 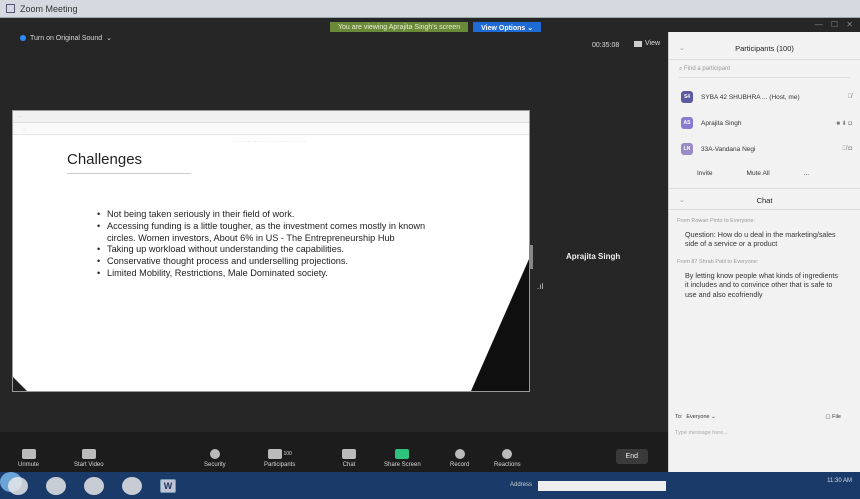 I want to click on mute-all-button: Mute All, so click(x=758, y=173).